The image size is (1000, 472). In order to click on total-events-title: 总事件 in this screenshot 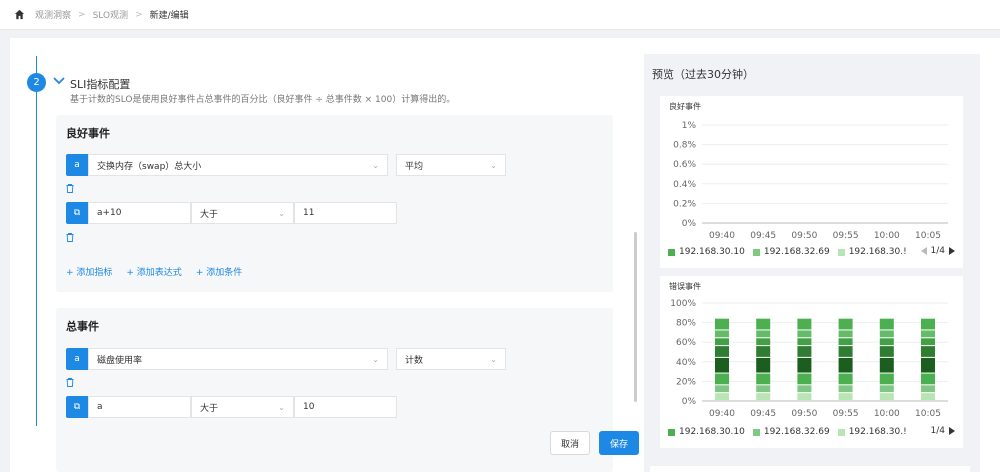, I will do `click(82, 326)`.